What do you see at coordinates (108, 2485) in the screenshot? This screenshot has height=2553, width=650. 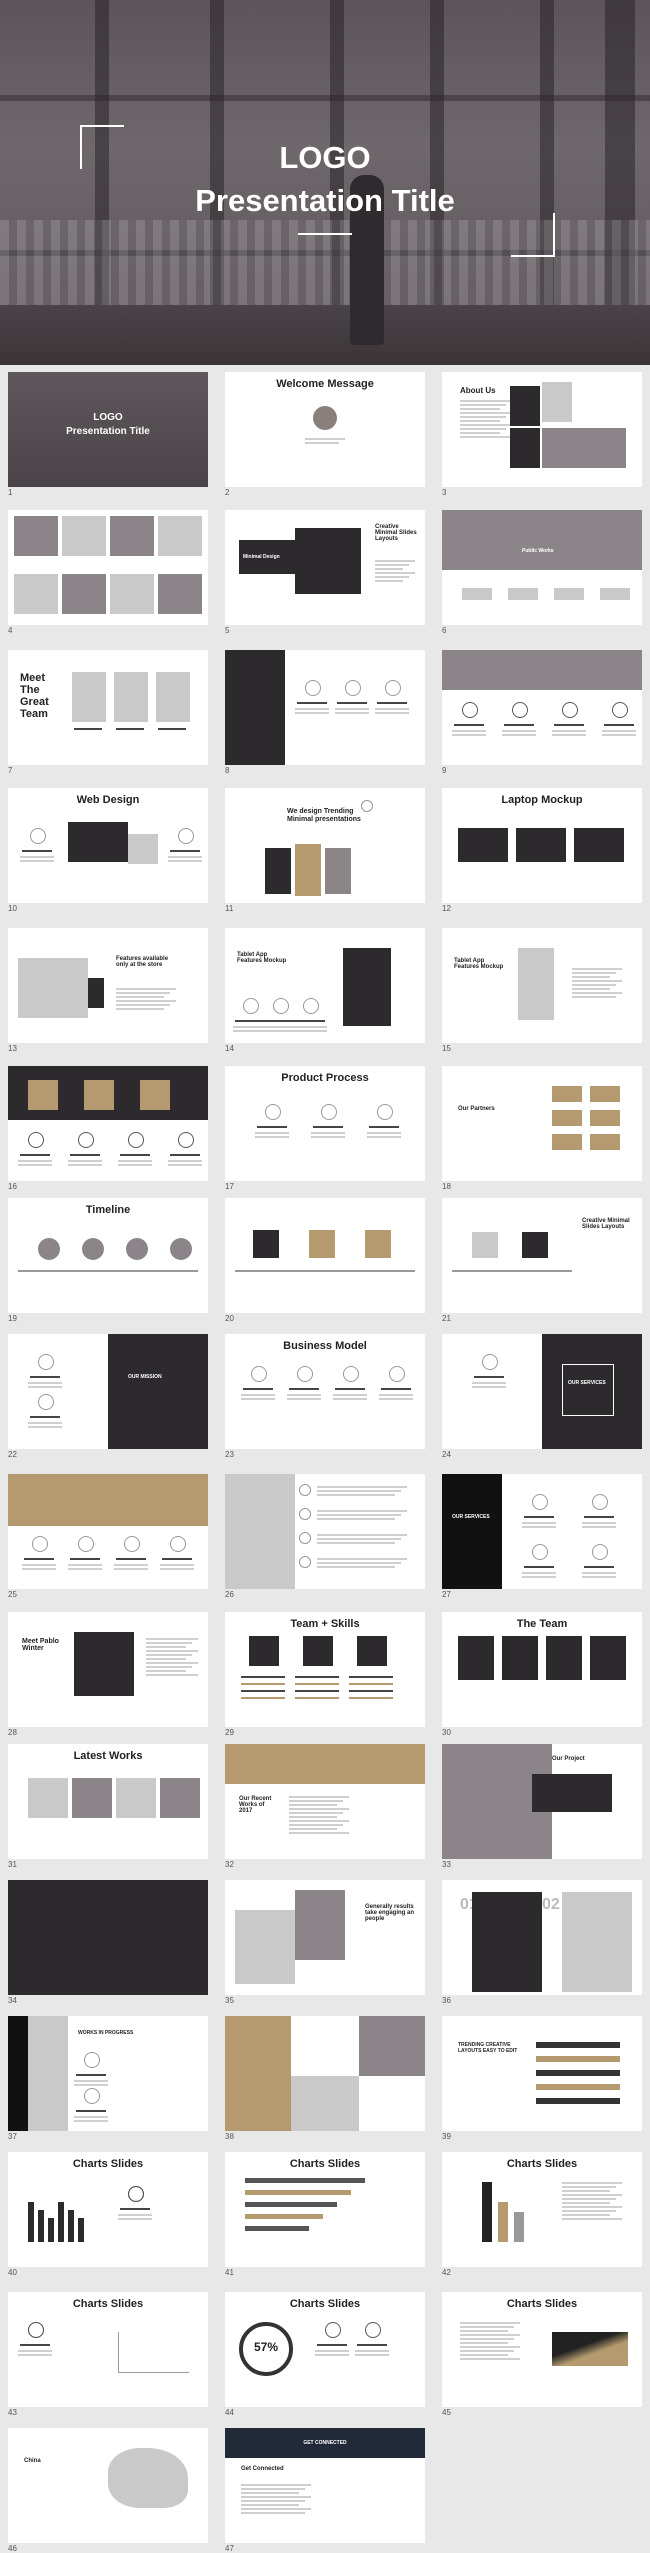 I see `slide-thumbnail: China` at bounding box center [108, 2485].